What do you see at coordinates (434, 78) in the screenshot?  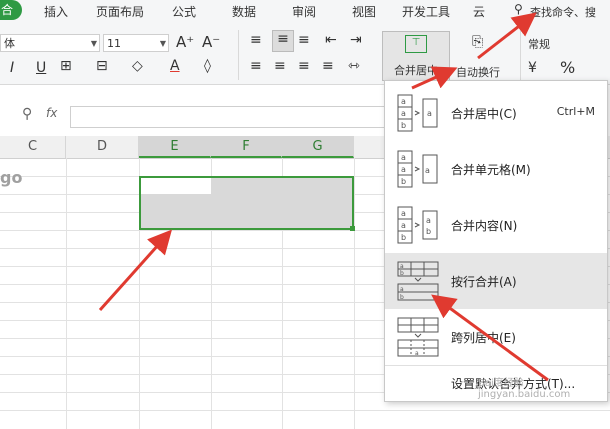 I see `arrow-to-merge-button` at bounding box center [434, 78].